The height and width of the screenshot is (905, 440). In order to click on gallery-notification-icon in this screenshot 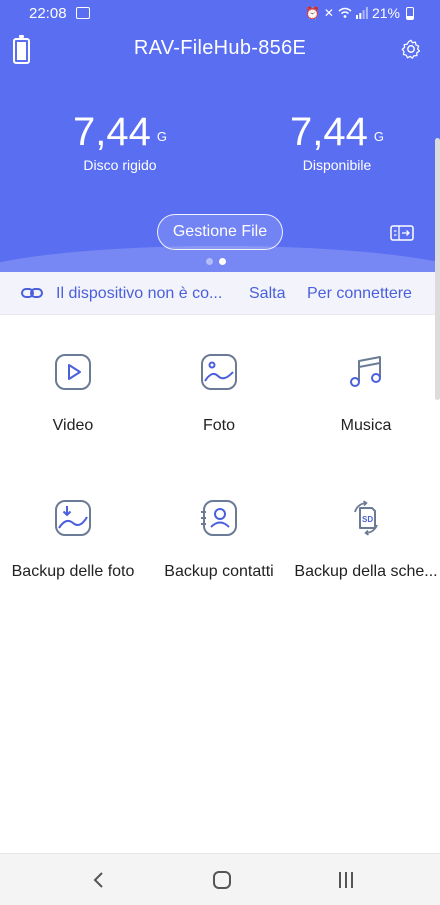, I will do `click(83, 13)`.